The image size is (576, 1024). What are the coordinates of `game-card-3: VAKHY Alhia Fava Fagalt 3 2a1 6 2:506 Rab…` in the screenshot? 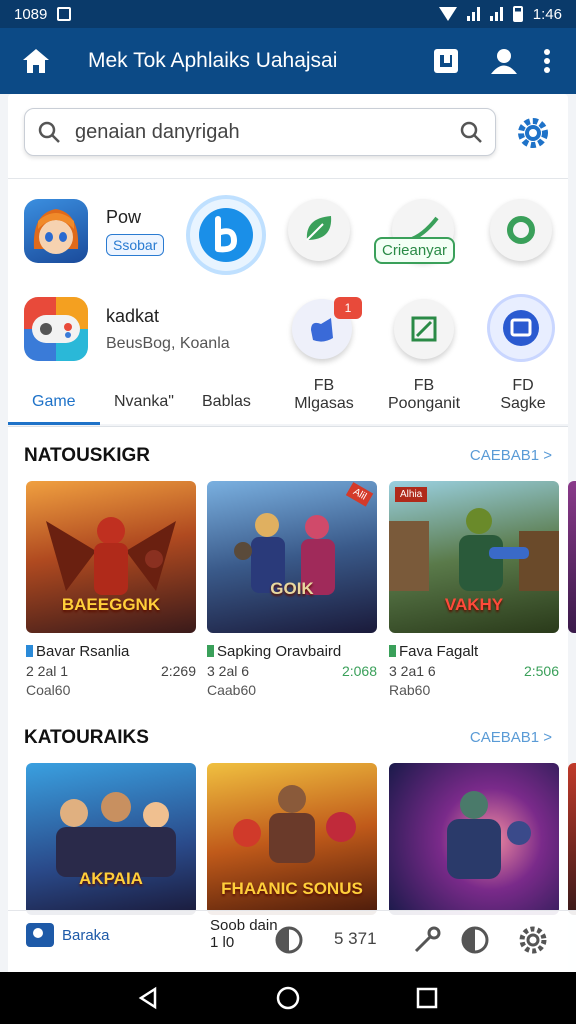 It's located at (474, 589).